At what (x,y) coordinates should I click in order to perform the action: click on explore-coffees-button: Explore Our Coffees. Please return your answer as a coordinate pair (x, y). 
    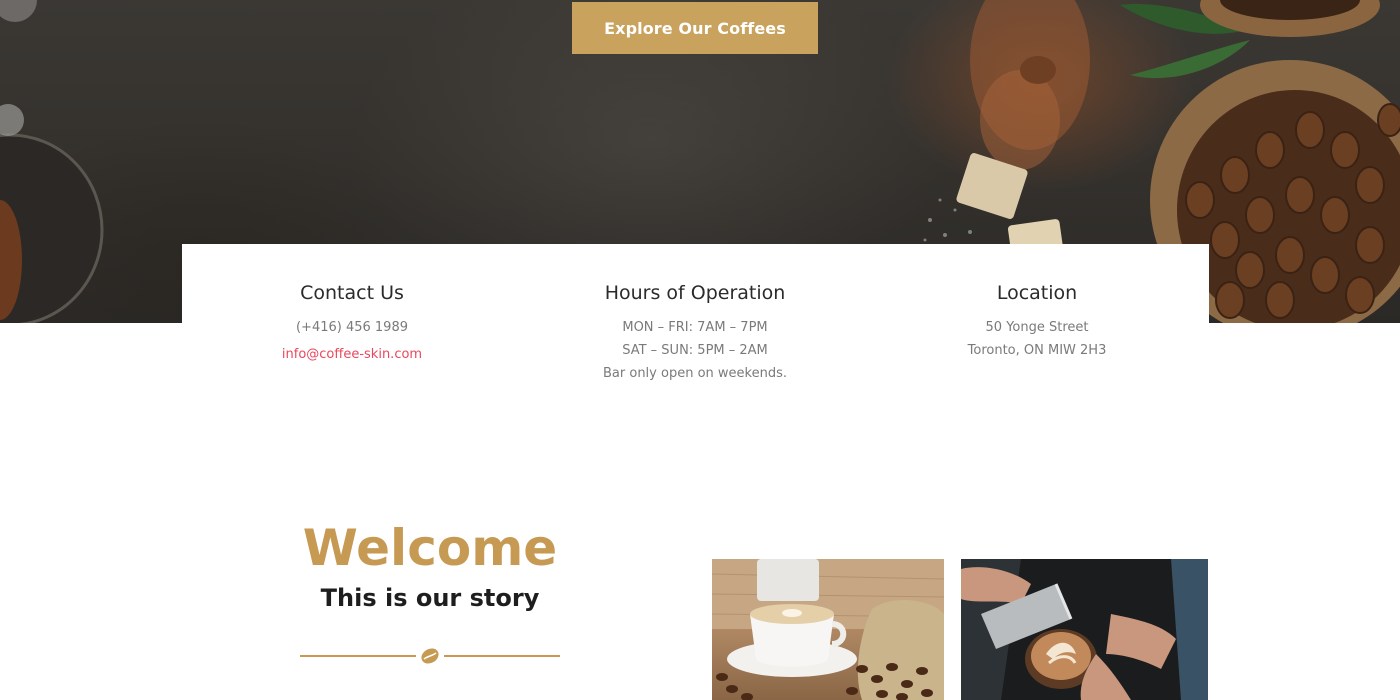
    Looking at the image, I should click on (695, 28).